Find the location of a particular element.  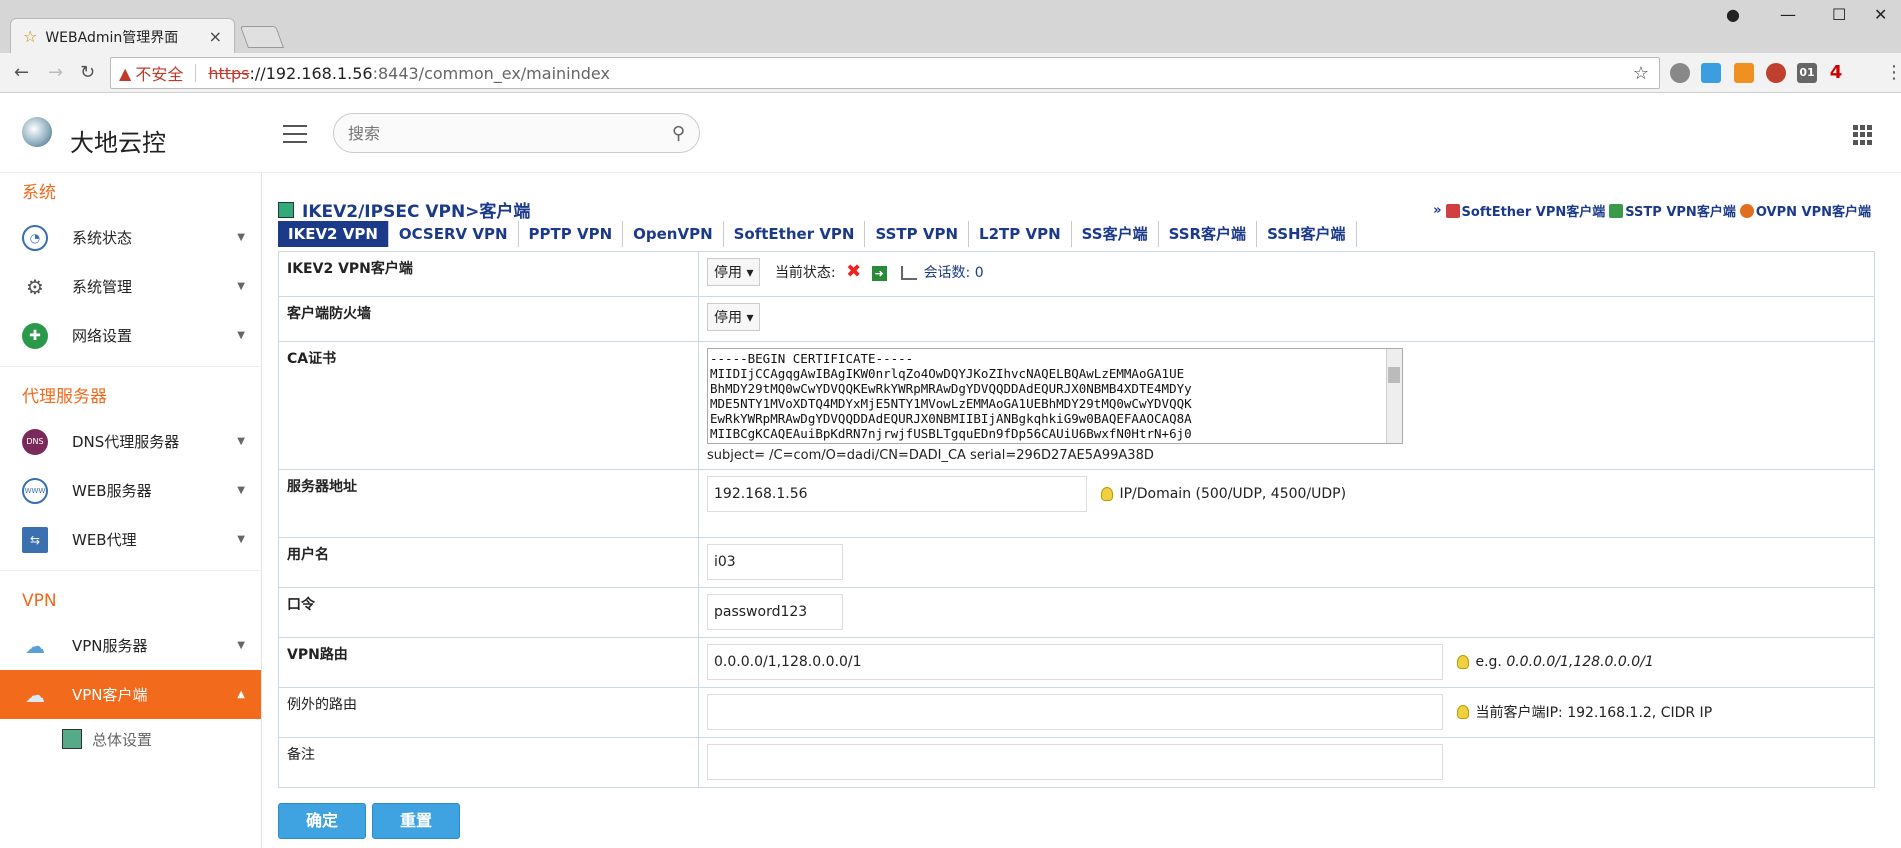

user-label: 用户名 is located at coordinates (488, 562).